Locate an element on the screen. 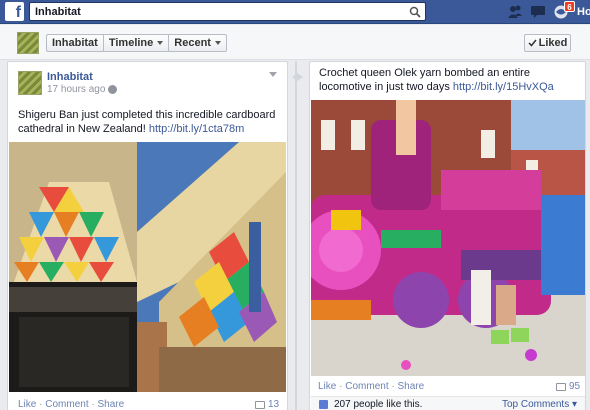 The height and width of the screenshot is (410, 590). tab-page-name: Inhabitat is located at coordinates (75, 43).